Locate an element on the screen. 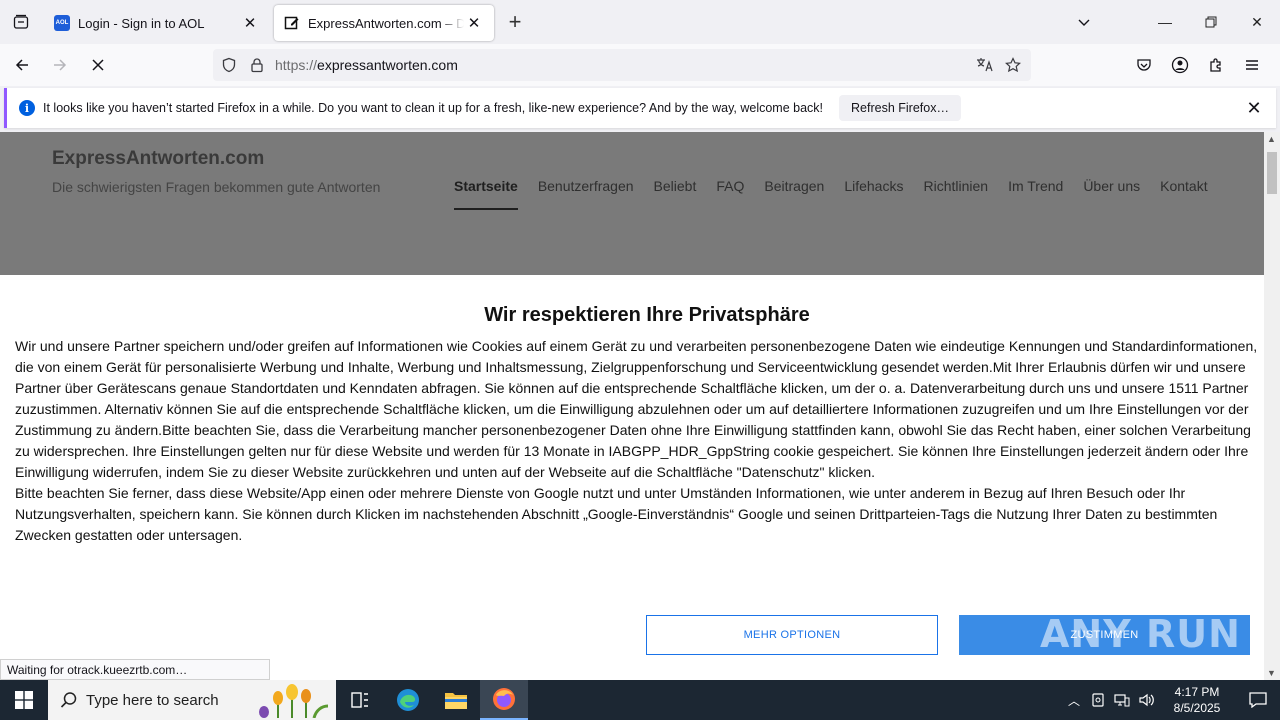  system-tray: ︿ 4:17 PM 8/5/2025 is located at coordinates (1171, 700).